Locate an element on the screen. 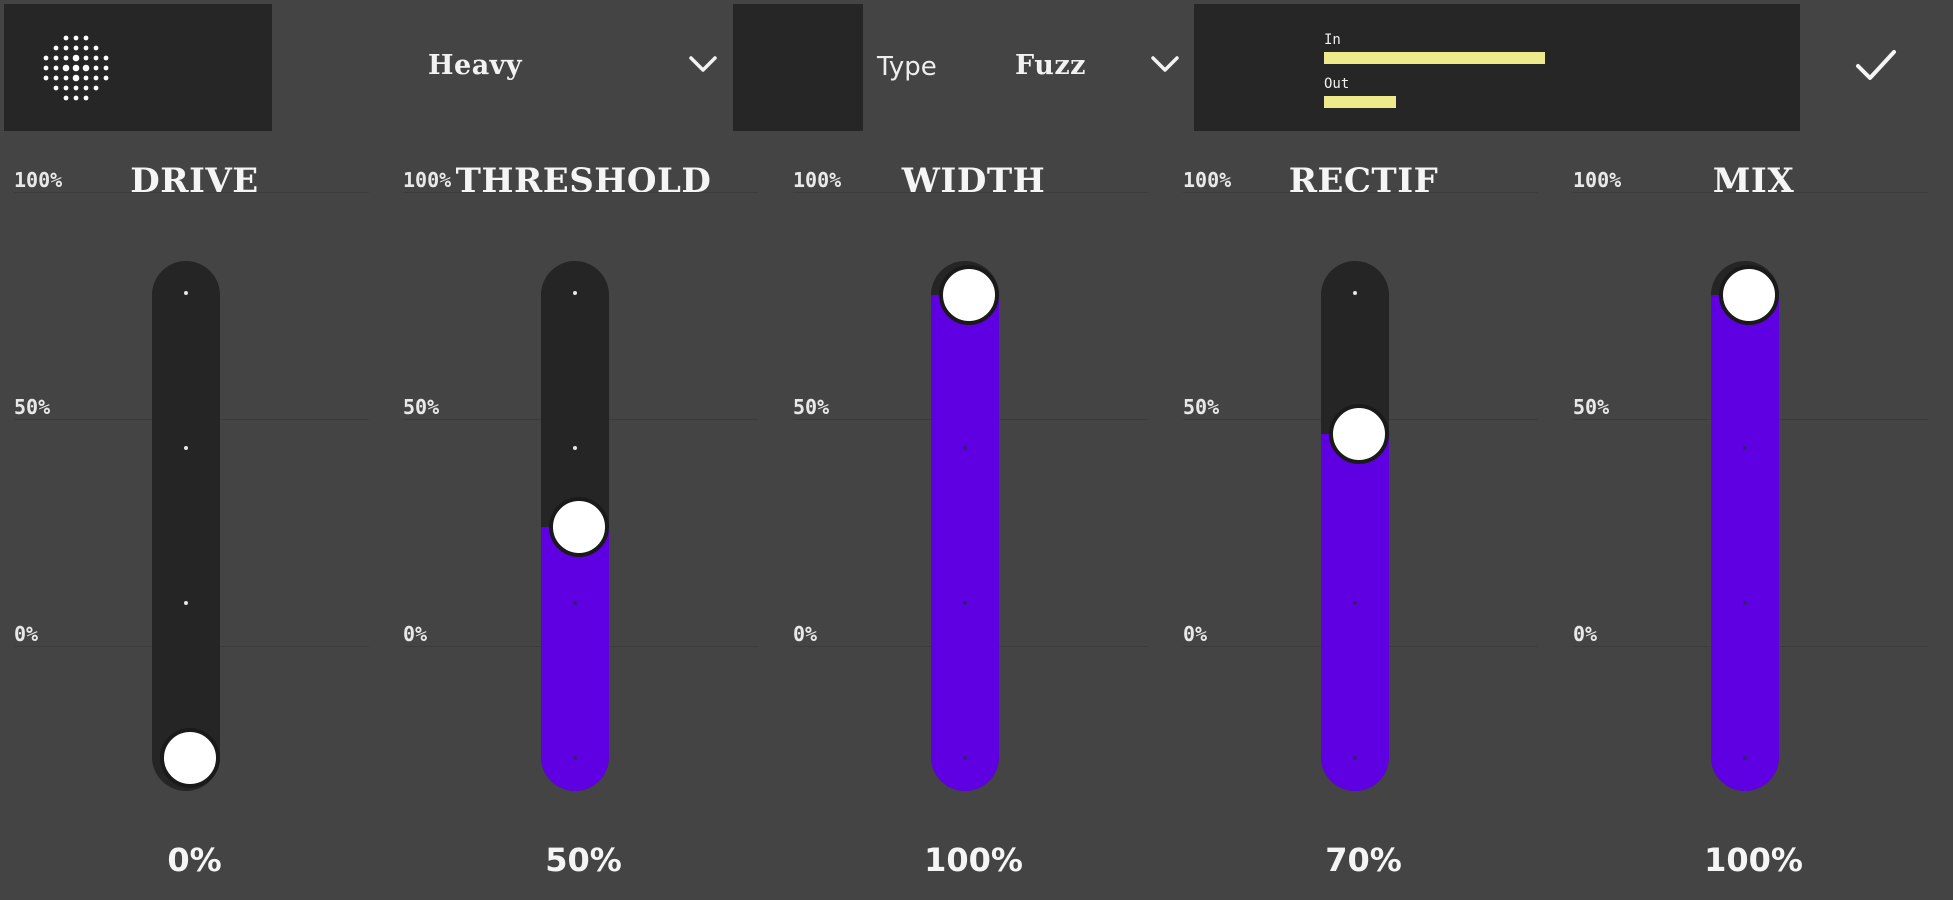  dot-grid-logo-icon is located at coordinates (76, 68).